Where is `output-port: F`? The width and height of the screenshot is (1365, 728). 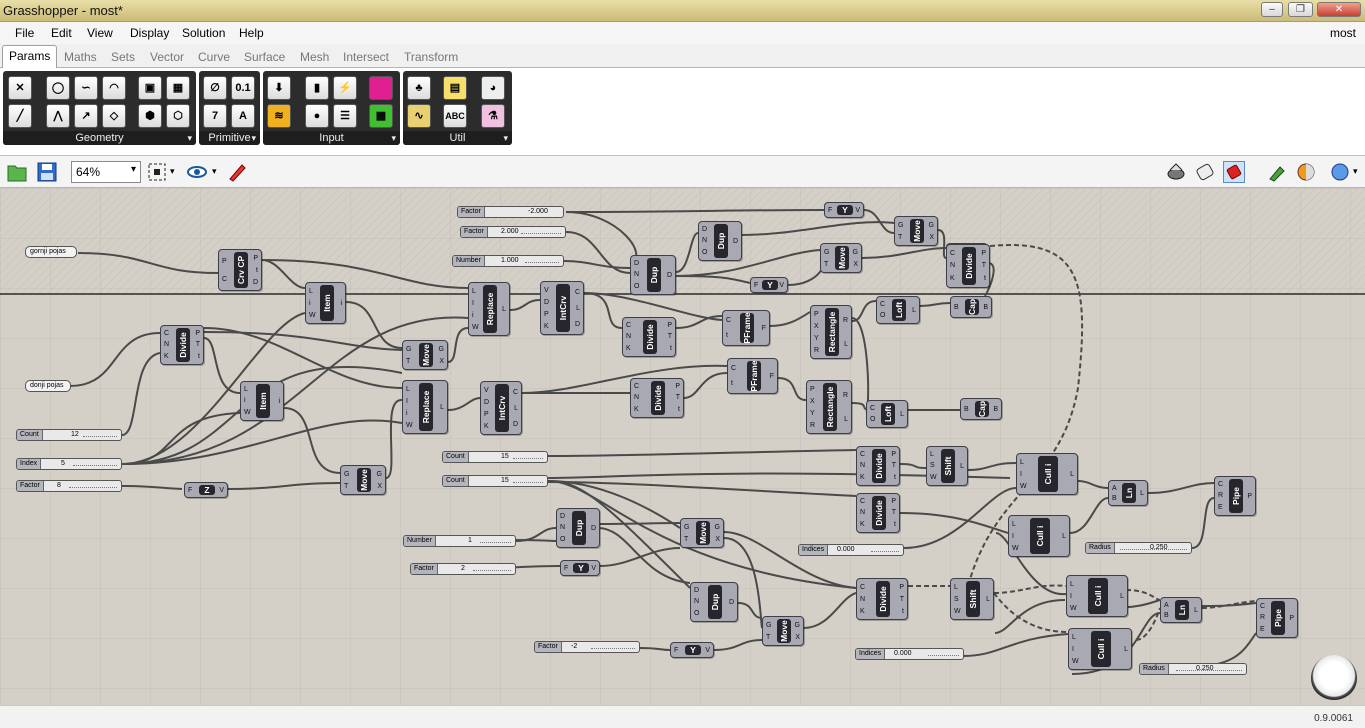
output-port: F is located at coordinates (772, 376).